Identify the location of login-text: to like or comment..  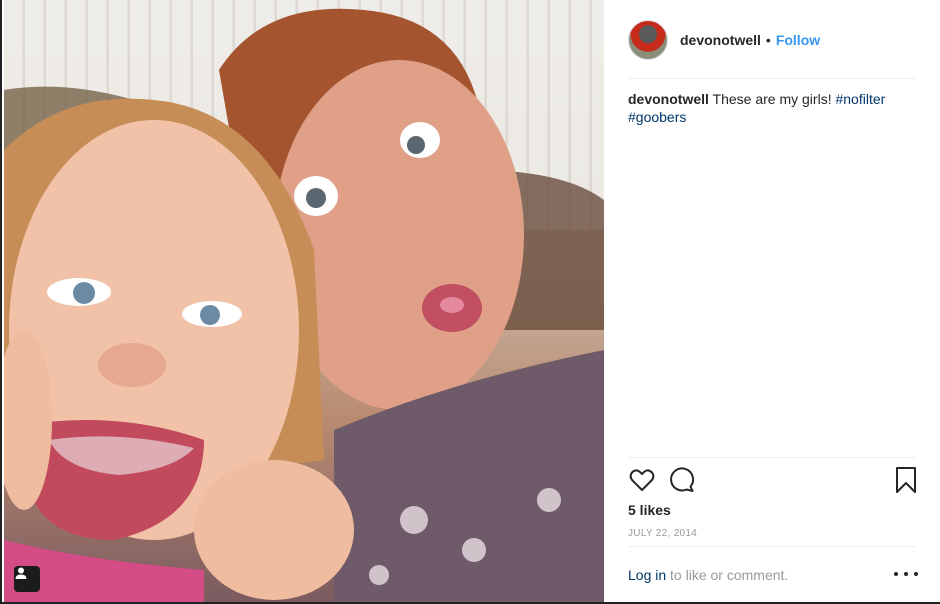
(729, 575).